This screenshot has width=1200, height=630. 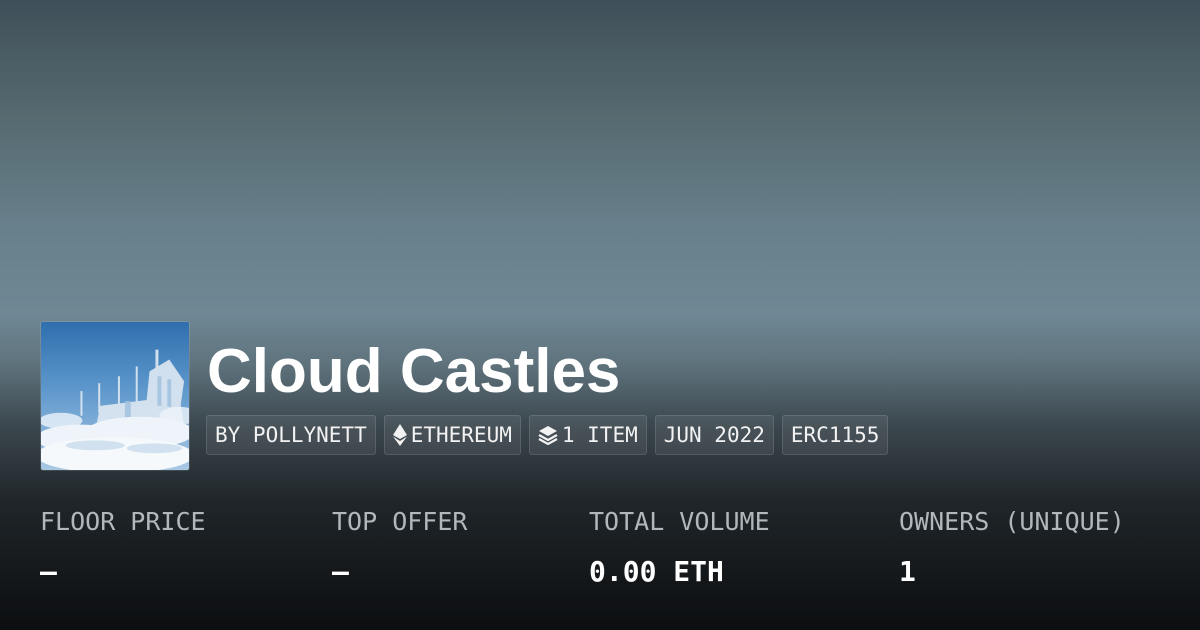 What do you see at coordinates (123, 521) in the screenshot?
I see `stat-label: FLOOR PRICE` at bounding box center [123, 521].